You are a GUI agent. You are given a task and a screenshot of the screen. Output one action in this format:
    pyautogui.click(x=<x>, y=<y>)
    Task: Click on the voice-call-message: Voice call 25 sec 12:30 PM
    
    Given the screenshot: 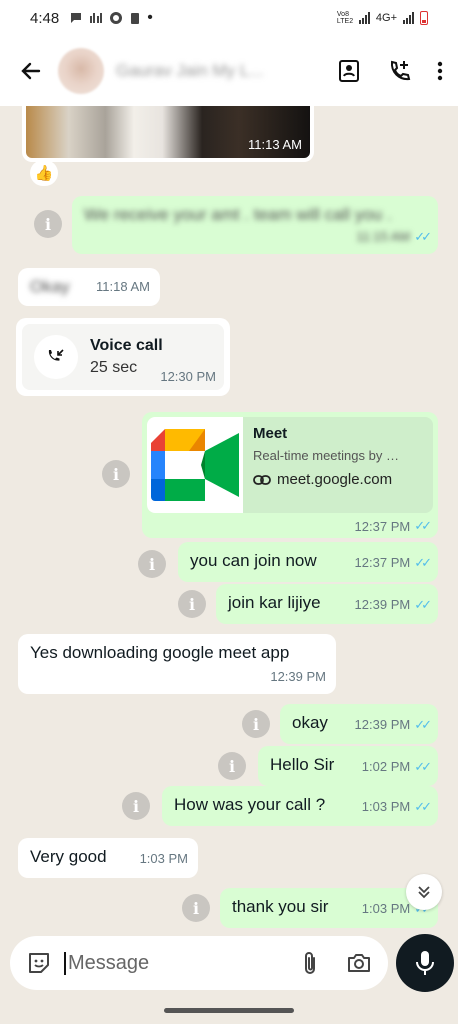 What is the action you would take?
    pyautogui.click(x=123, y=357)
    